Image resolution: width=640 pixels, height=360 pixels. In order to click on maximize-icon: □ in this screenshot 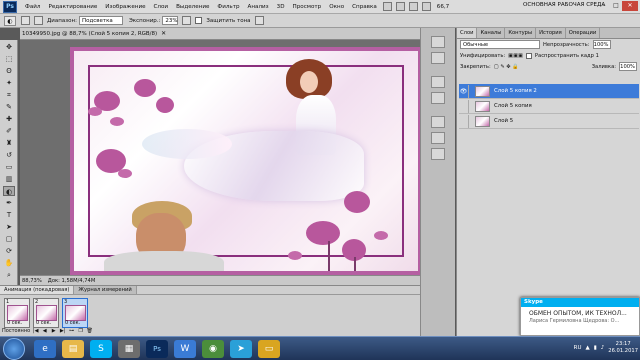, I will do `click(616, 6)`.